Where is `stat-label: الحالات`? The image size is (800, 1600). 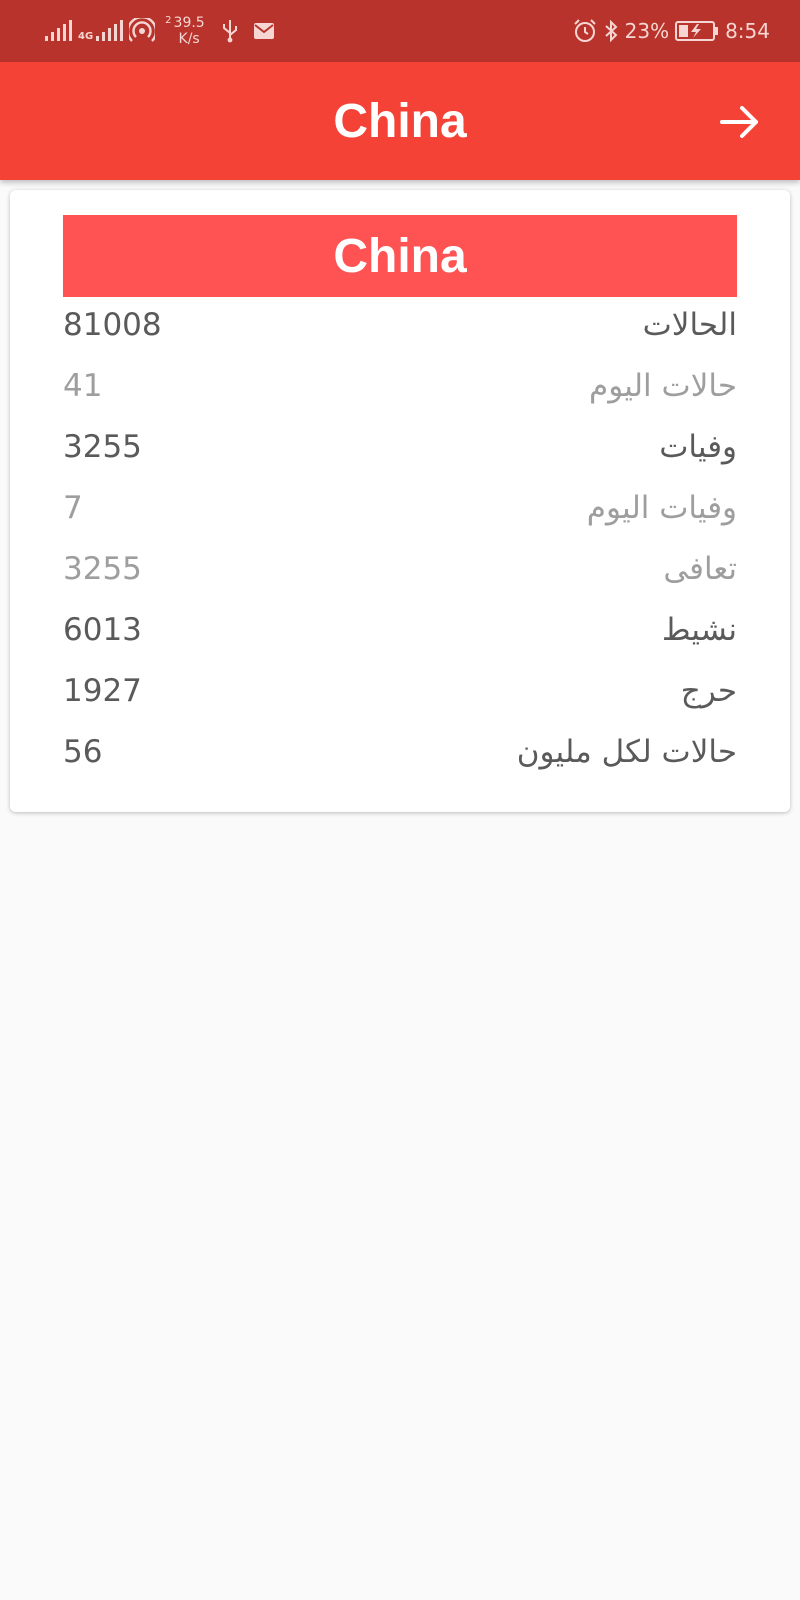 stat-label: الحالات is located at coordinates (689, 324).